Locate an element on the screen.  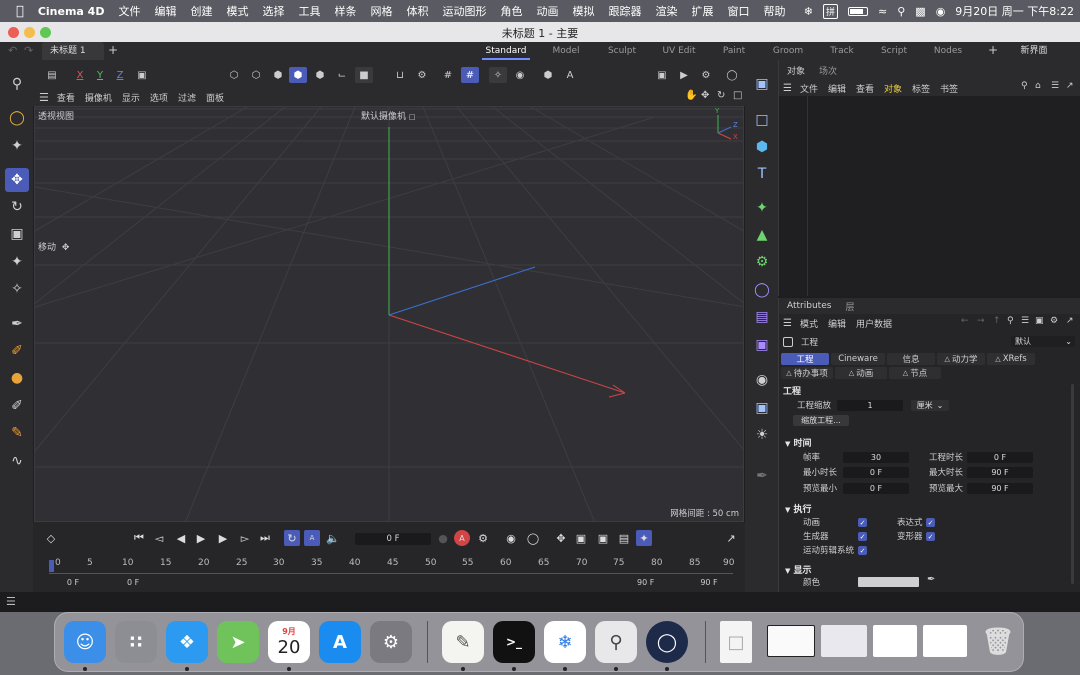
next-frame-icon: ▶ is located at coordinates (223, 538).